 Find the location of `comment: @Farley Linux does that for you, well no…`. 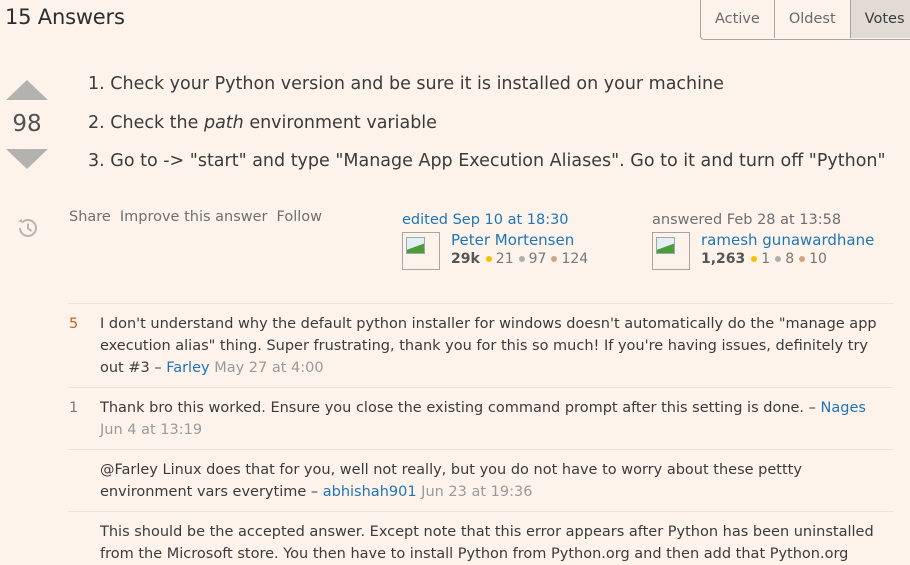

comment: @Farley Linux does that for you, well no… is located at coordinates (481, 480).